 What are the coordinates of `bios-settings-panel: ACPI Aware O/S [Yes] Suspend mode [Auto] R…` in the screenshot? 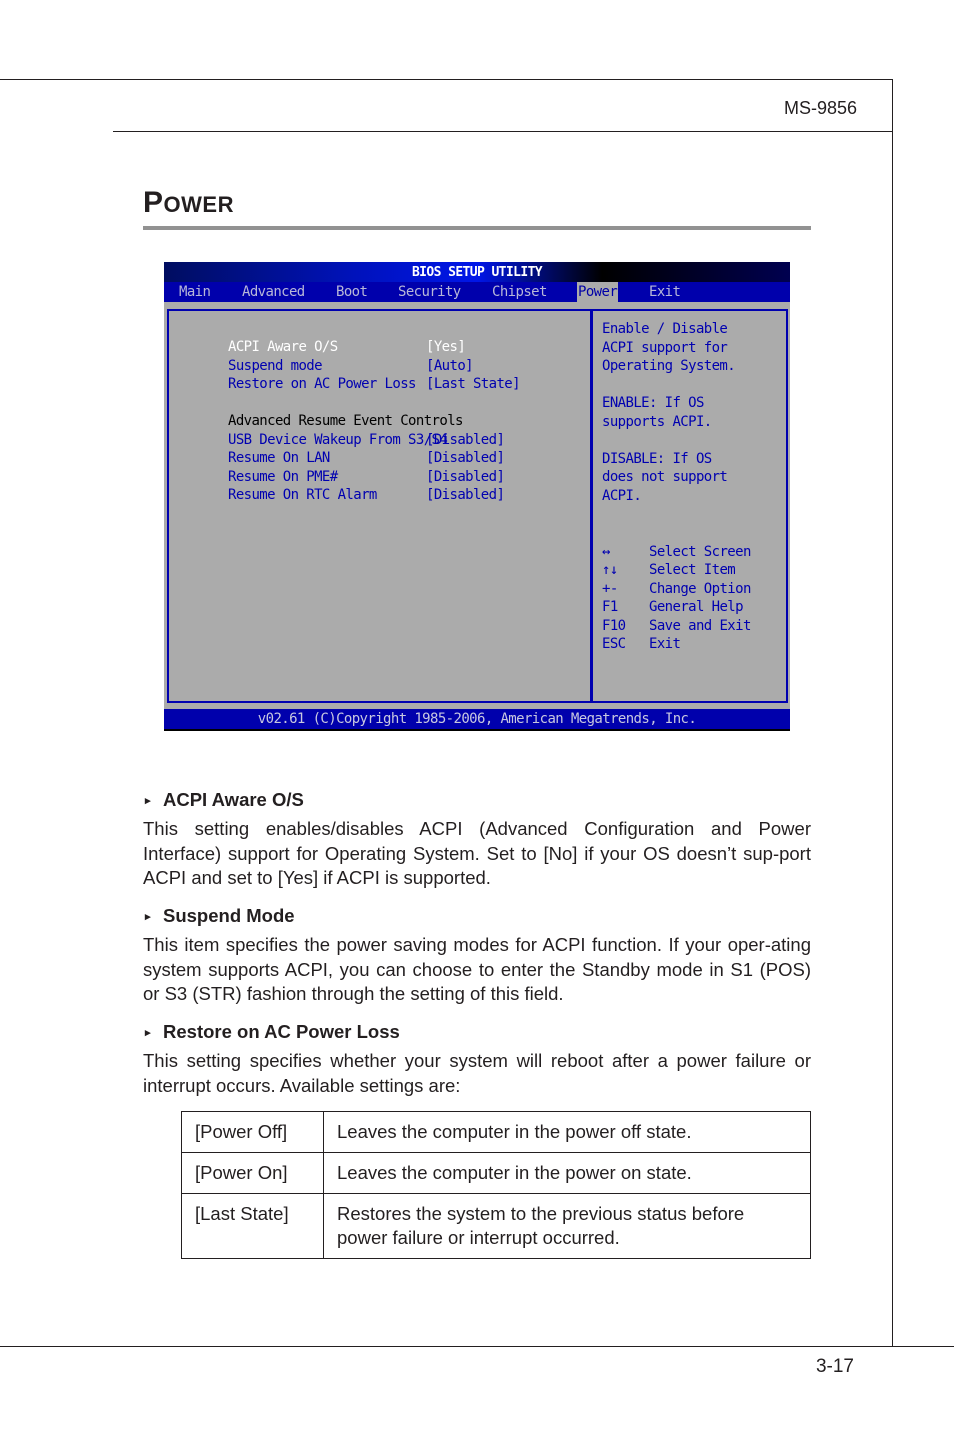 It's located at (380, 506).